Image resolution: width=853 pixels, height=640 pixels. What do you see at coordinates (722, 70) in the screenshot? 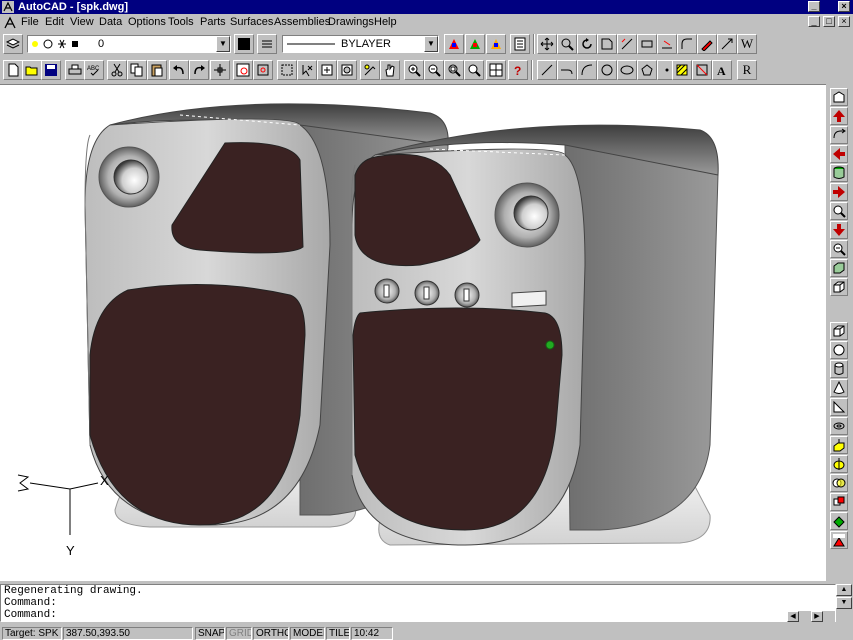
I see `text-button: A` at bounding box center [722, 70].